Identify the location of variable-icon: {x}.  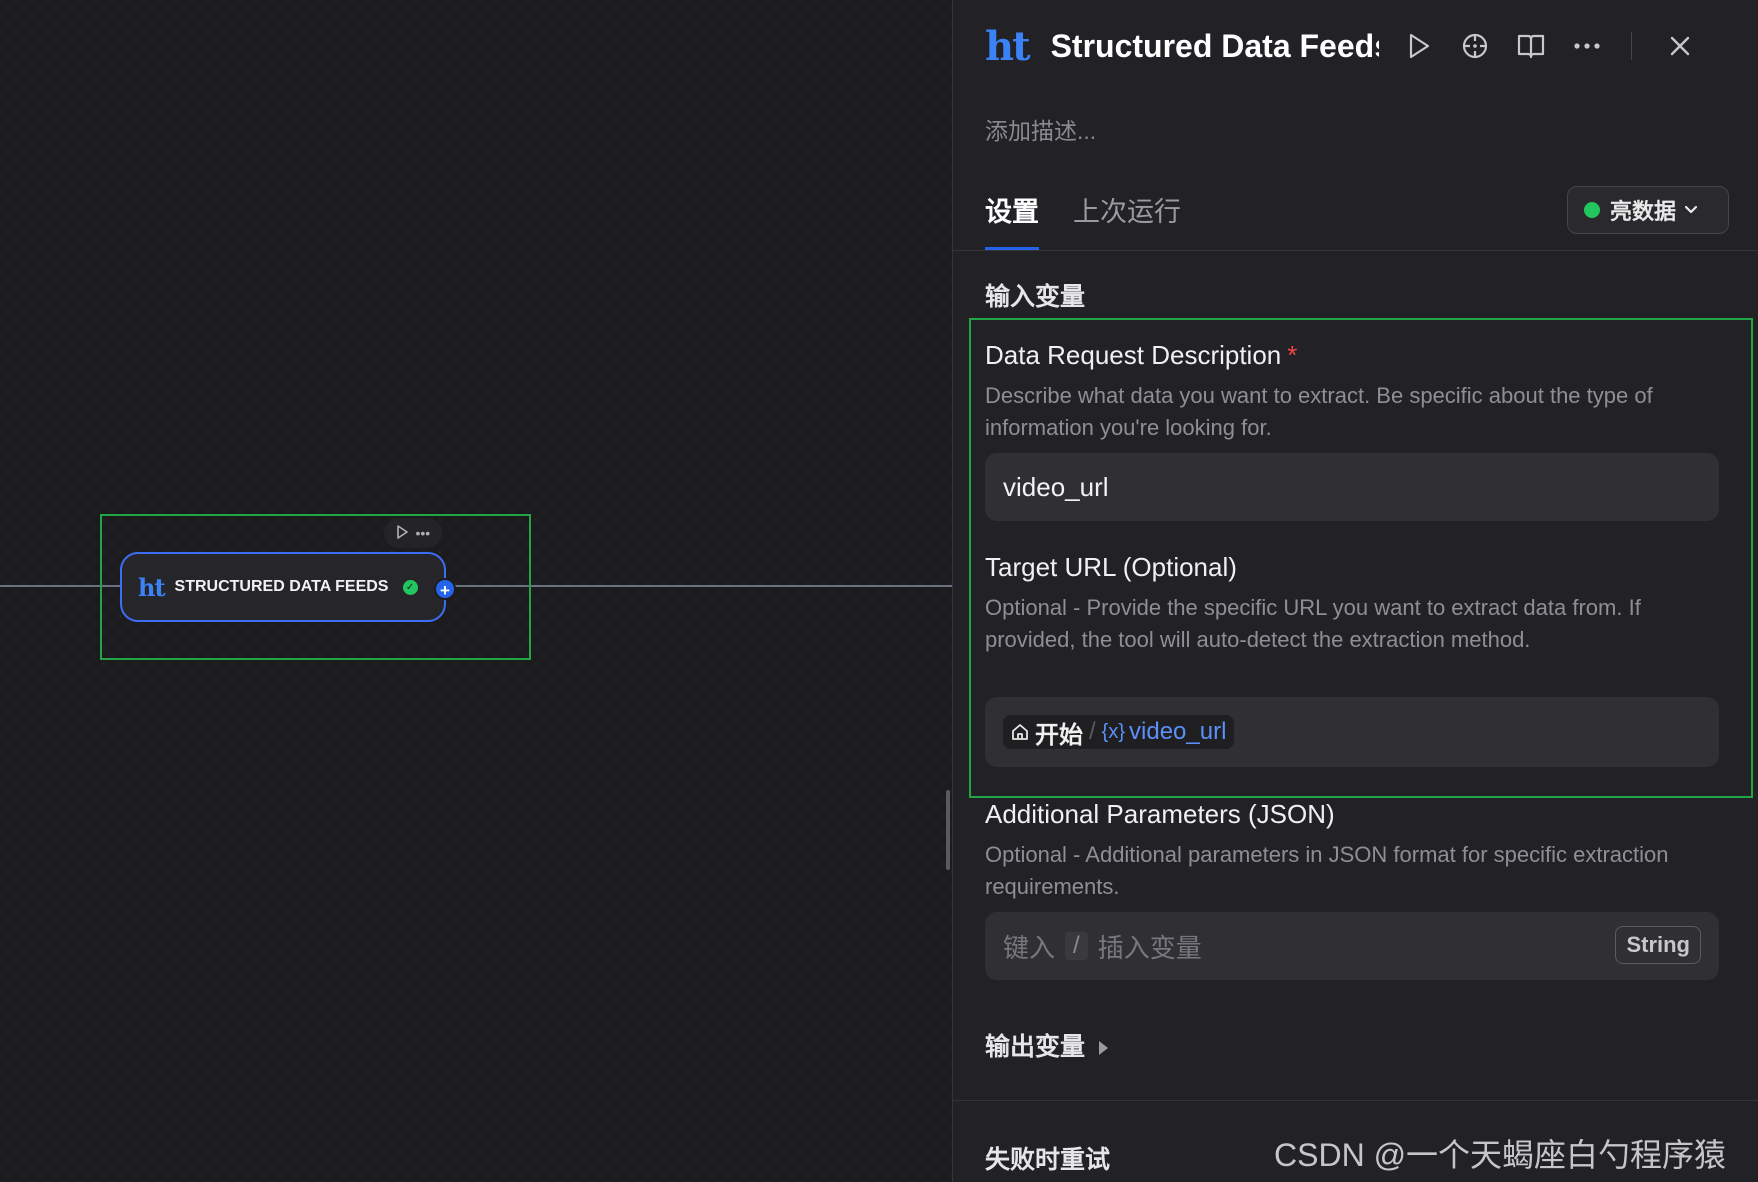
(1113, 731).